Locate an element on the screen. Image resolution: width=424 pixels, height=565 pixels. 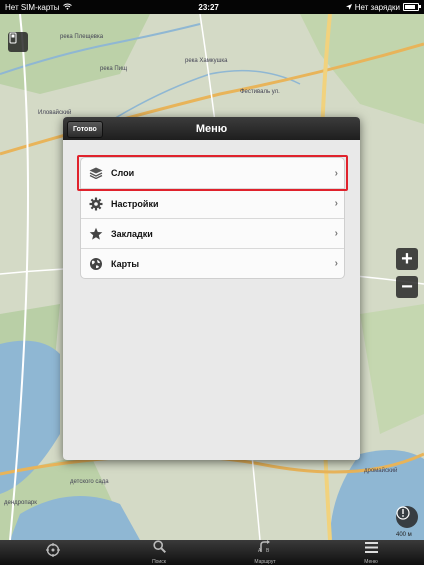
menu-item-settings: Настройки › is located at coordinates (212, 203).